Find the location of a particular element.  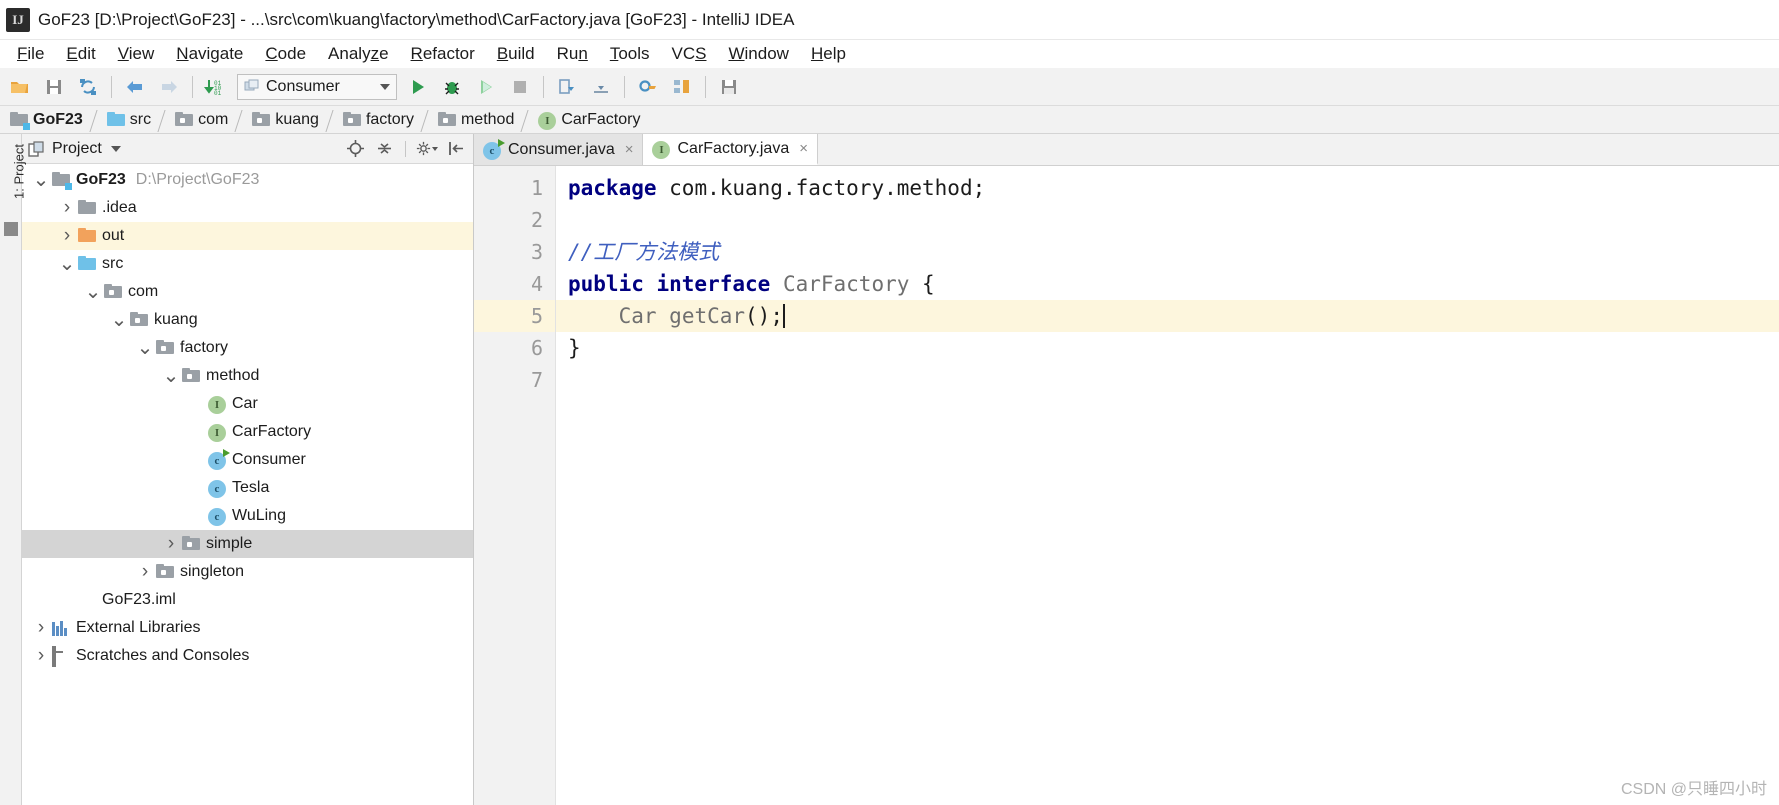

navigate-back-icon is located at coordinates (135, 87).